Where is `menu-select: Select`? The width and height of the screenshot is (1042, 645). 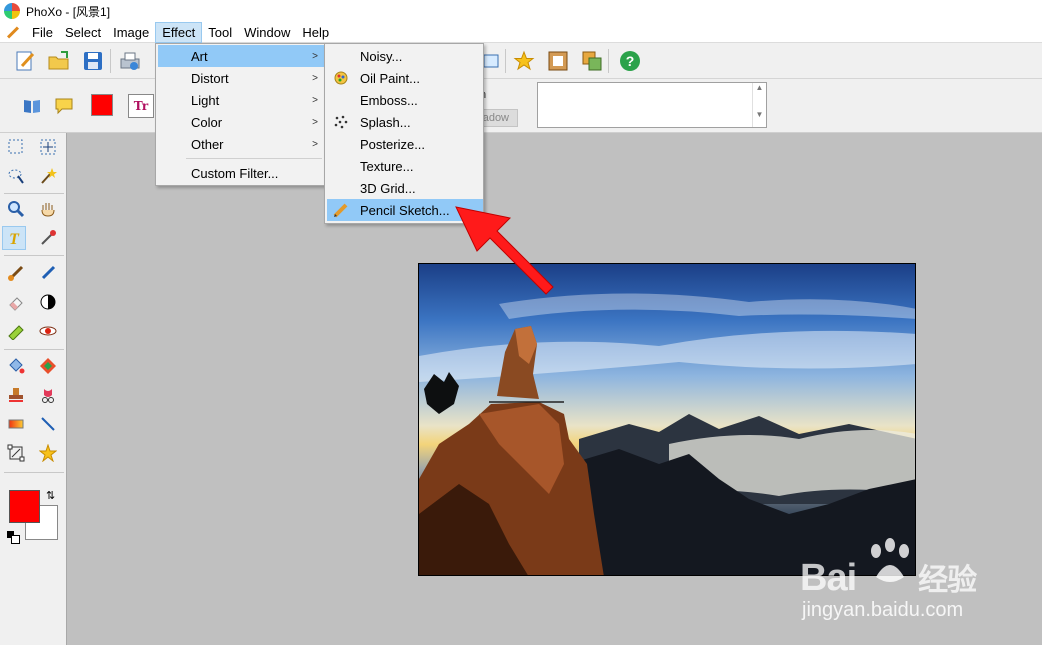
menu-select: Select is located at coordinates (83, 32).